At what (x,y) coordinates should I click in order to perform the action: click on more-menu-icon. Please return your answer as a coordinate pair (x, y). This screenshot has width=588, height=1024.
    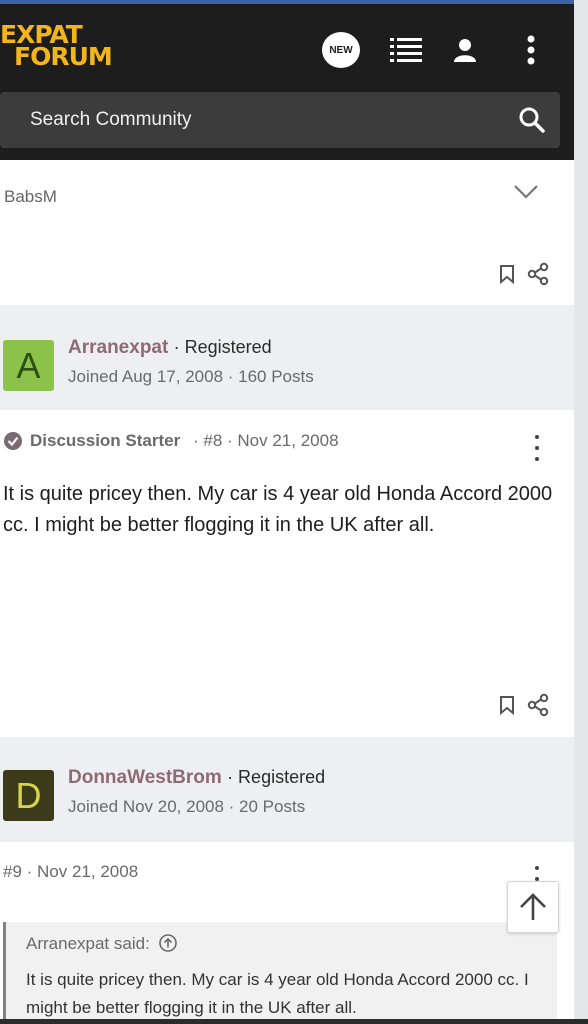
    Looking at the image, I should click on (531, 50).